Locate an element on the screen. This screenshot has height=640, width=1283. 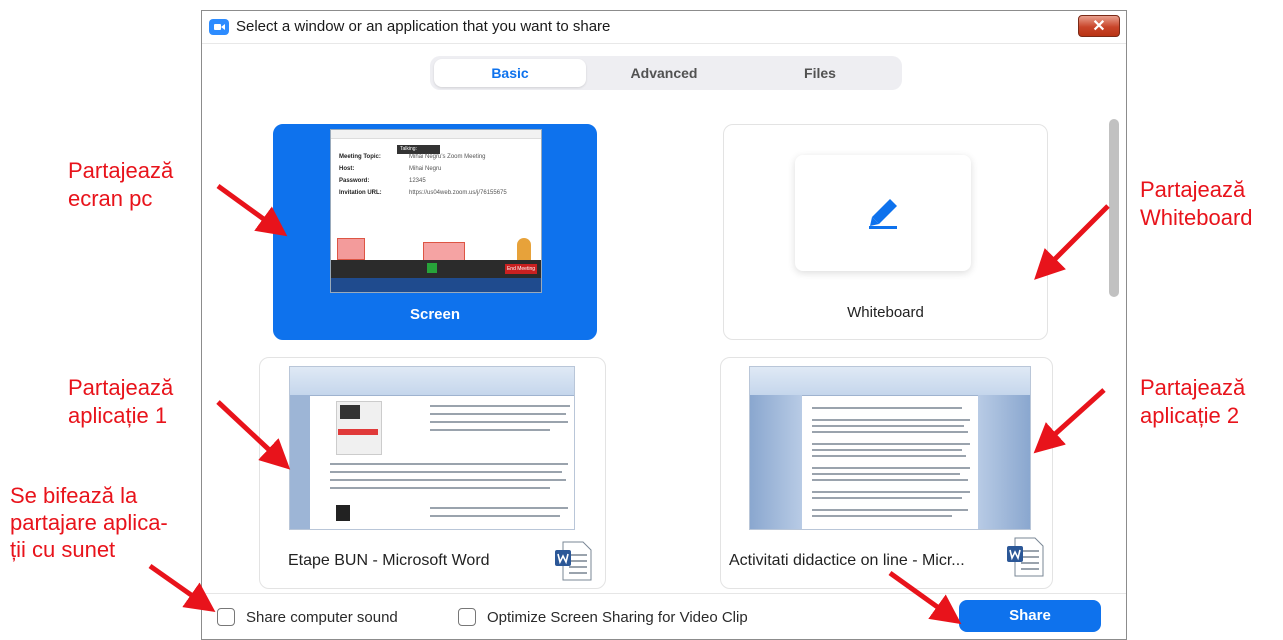
app1-thumbnail is located at coordinates (432, 448).